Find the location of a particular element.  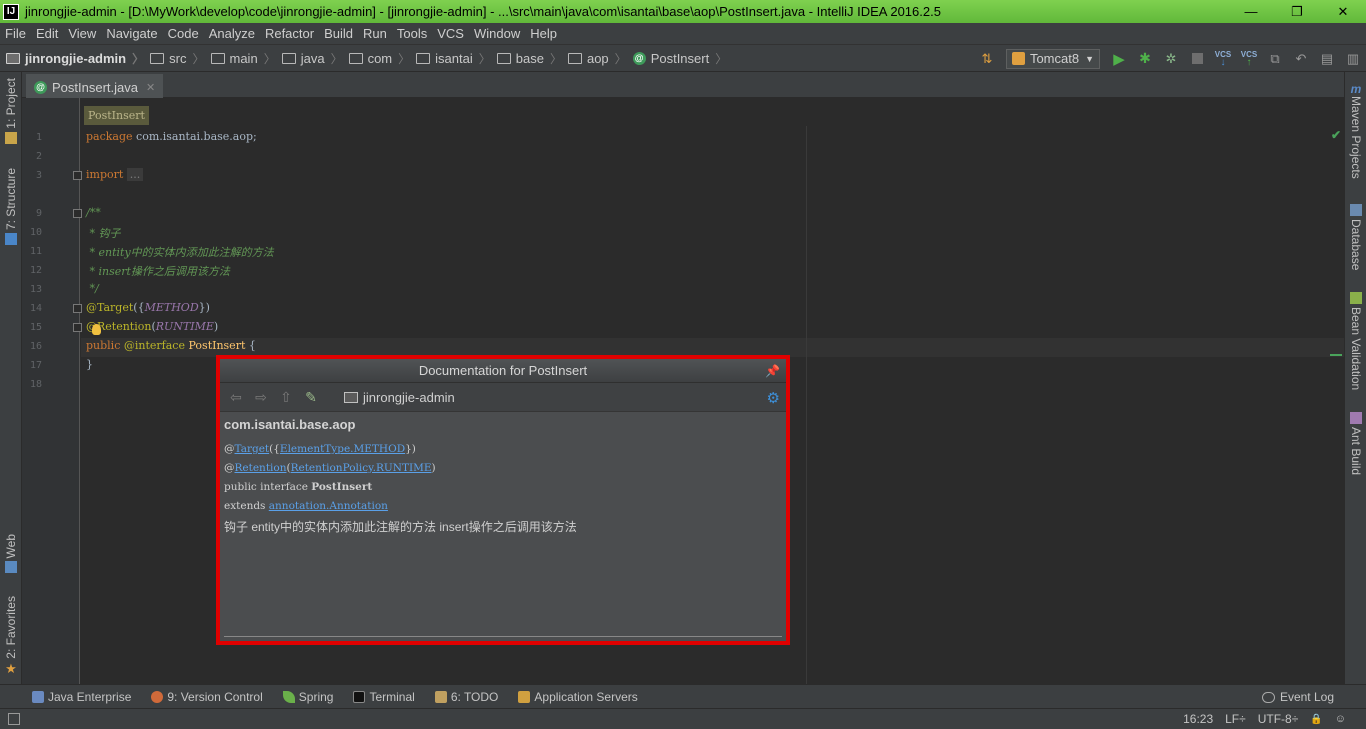

application-servers-tab: Application Servers is located at coordinates (582, 697).